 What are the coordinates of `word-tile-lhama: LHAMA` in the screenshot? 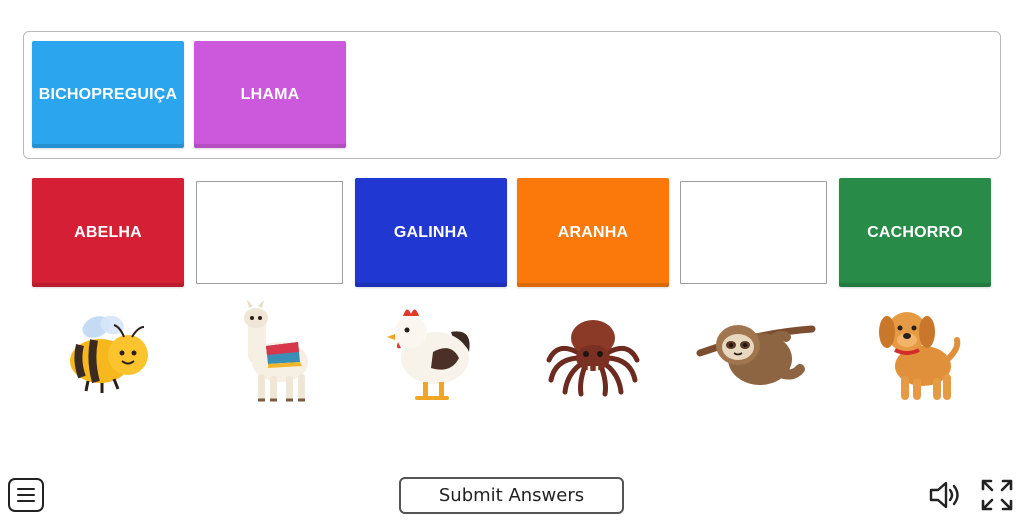 It's located at (270, 94).